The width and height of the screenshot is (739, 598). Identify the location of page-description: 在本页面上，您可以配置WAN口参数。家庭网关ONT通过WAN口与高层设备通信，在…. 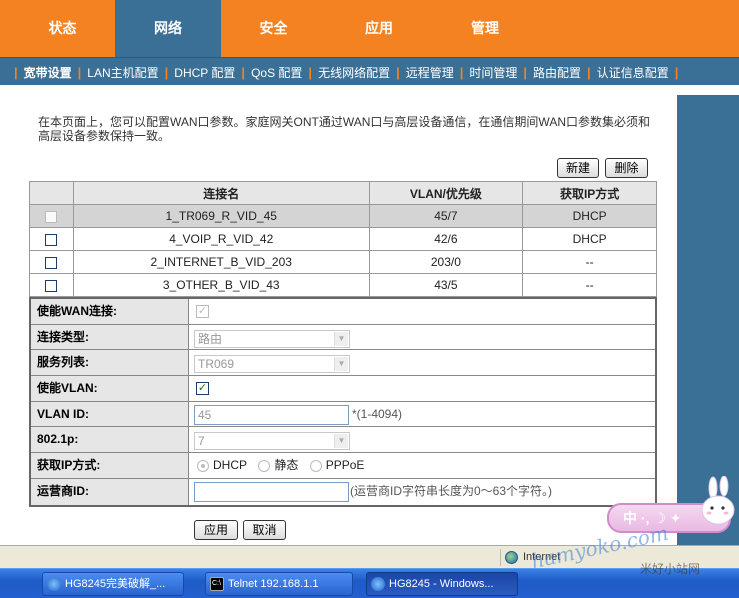
(344, 129).